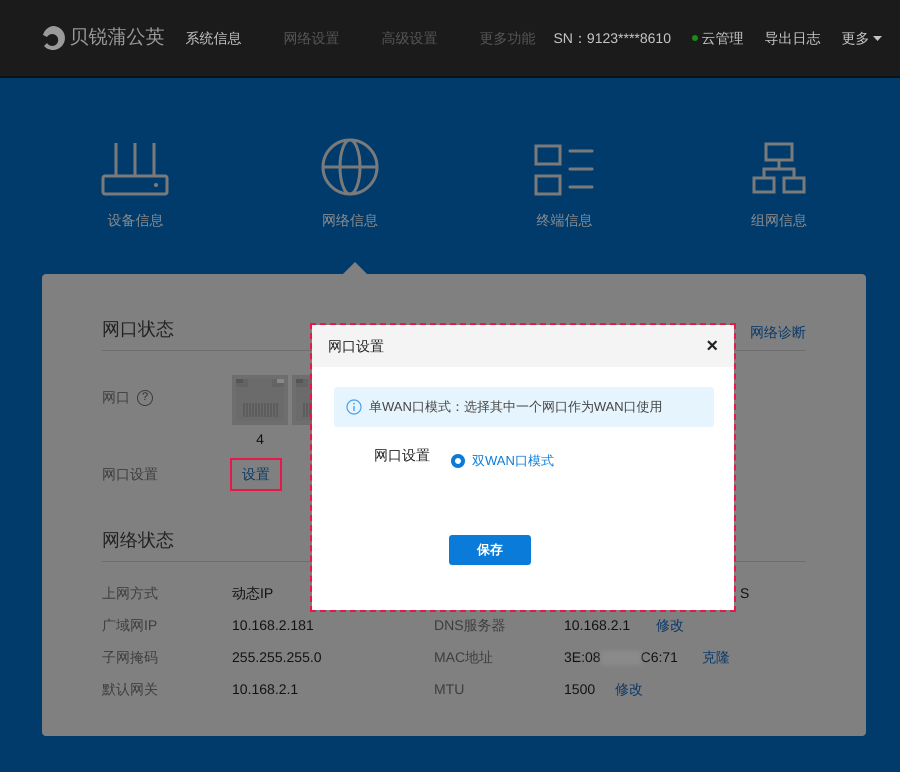  What do you see at coordinates (582, 657) in the screenshot?
I see `info-value: 3E:08` at bounding box center [582, 657].